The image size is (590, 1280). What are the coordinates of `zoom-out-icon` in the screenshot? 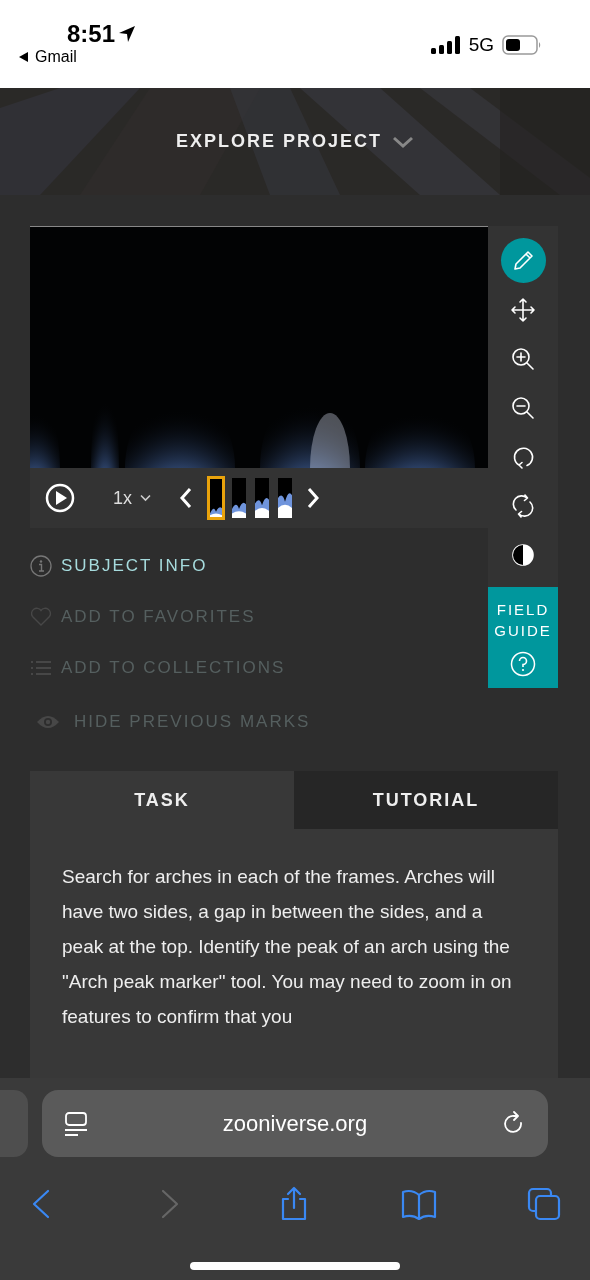 It's located at (523, 407).